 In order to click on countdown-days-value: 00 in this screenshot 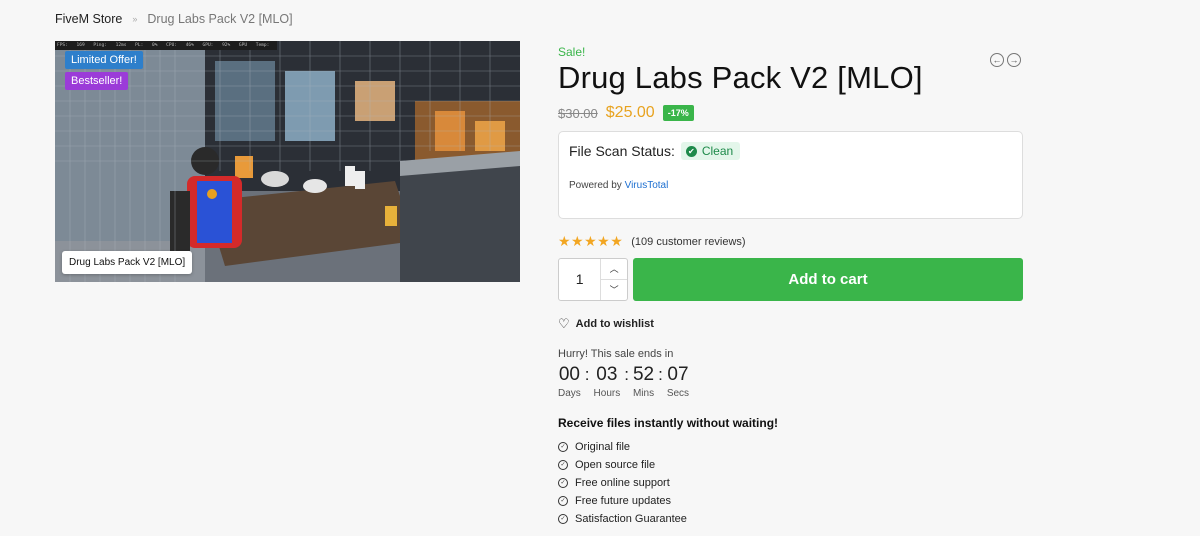, I will do `click(569, 374)`.